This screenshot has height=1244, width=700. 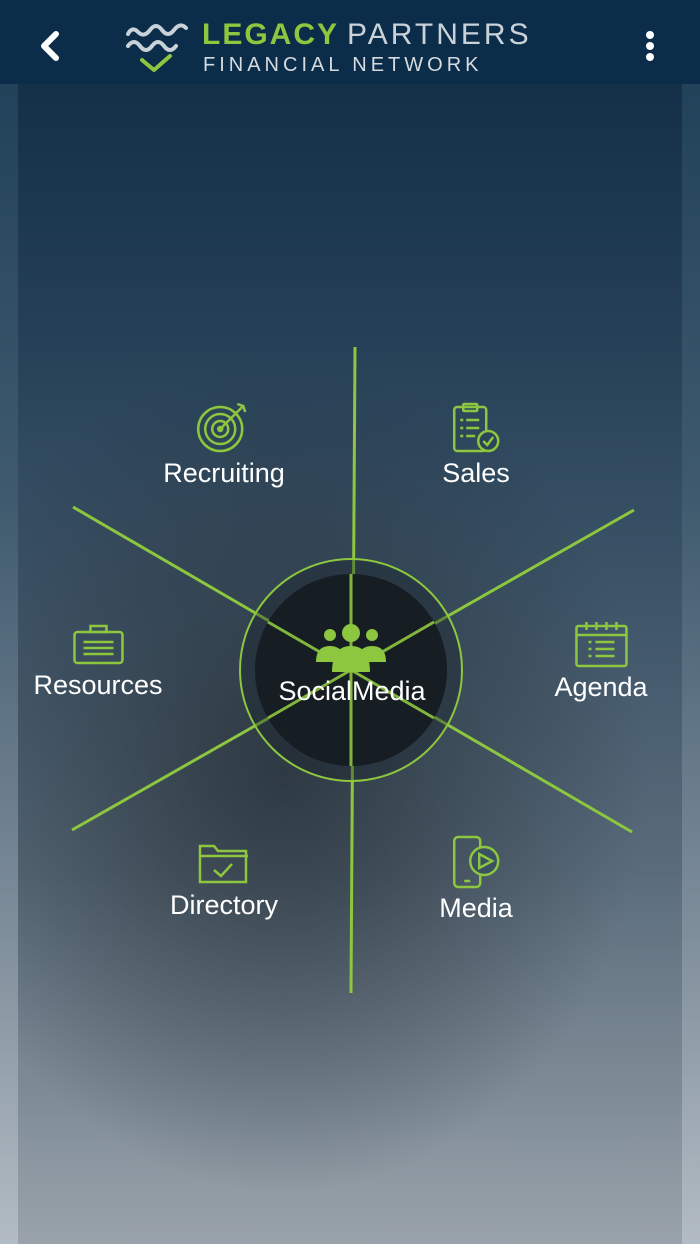 I want to click on wheel-item-media: Media, so click(x=476, y=879).